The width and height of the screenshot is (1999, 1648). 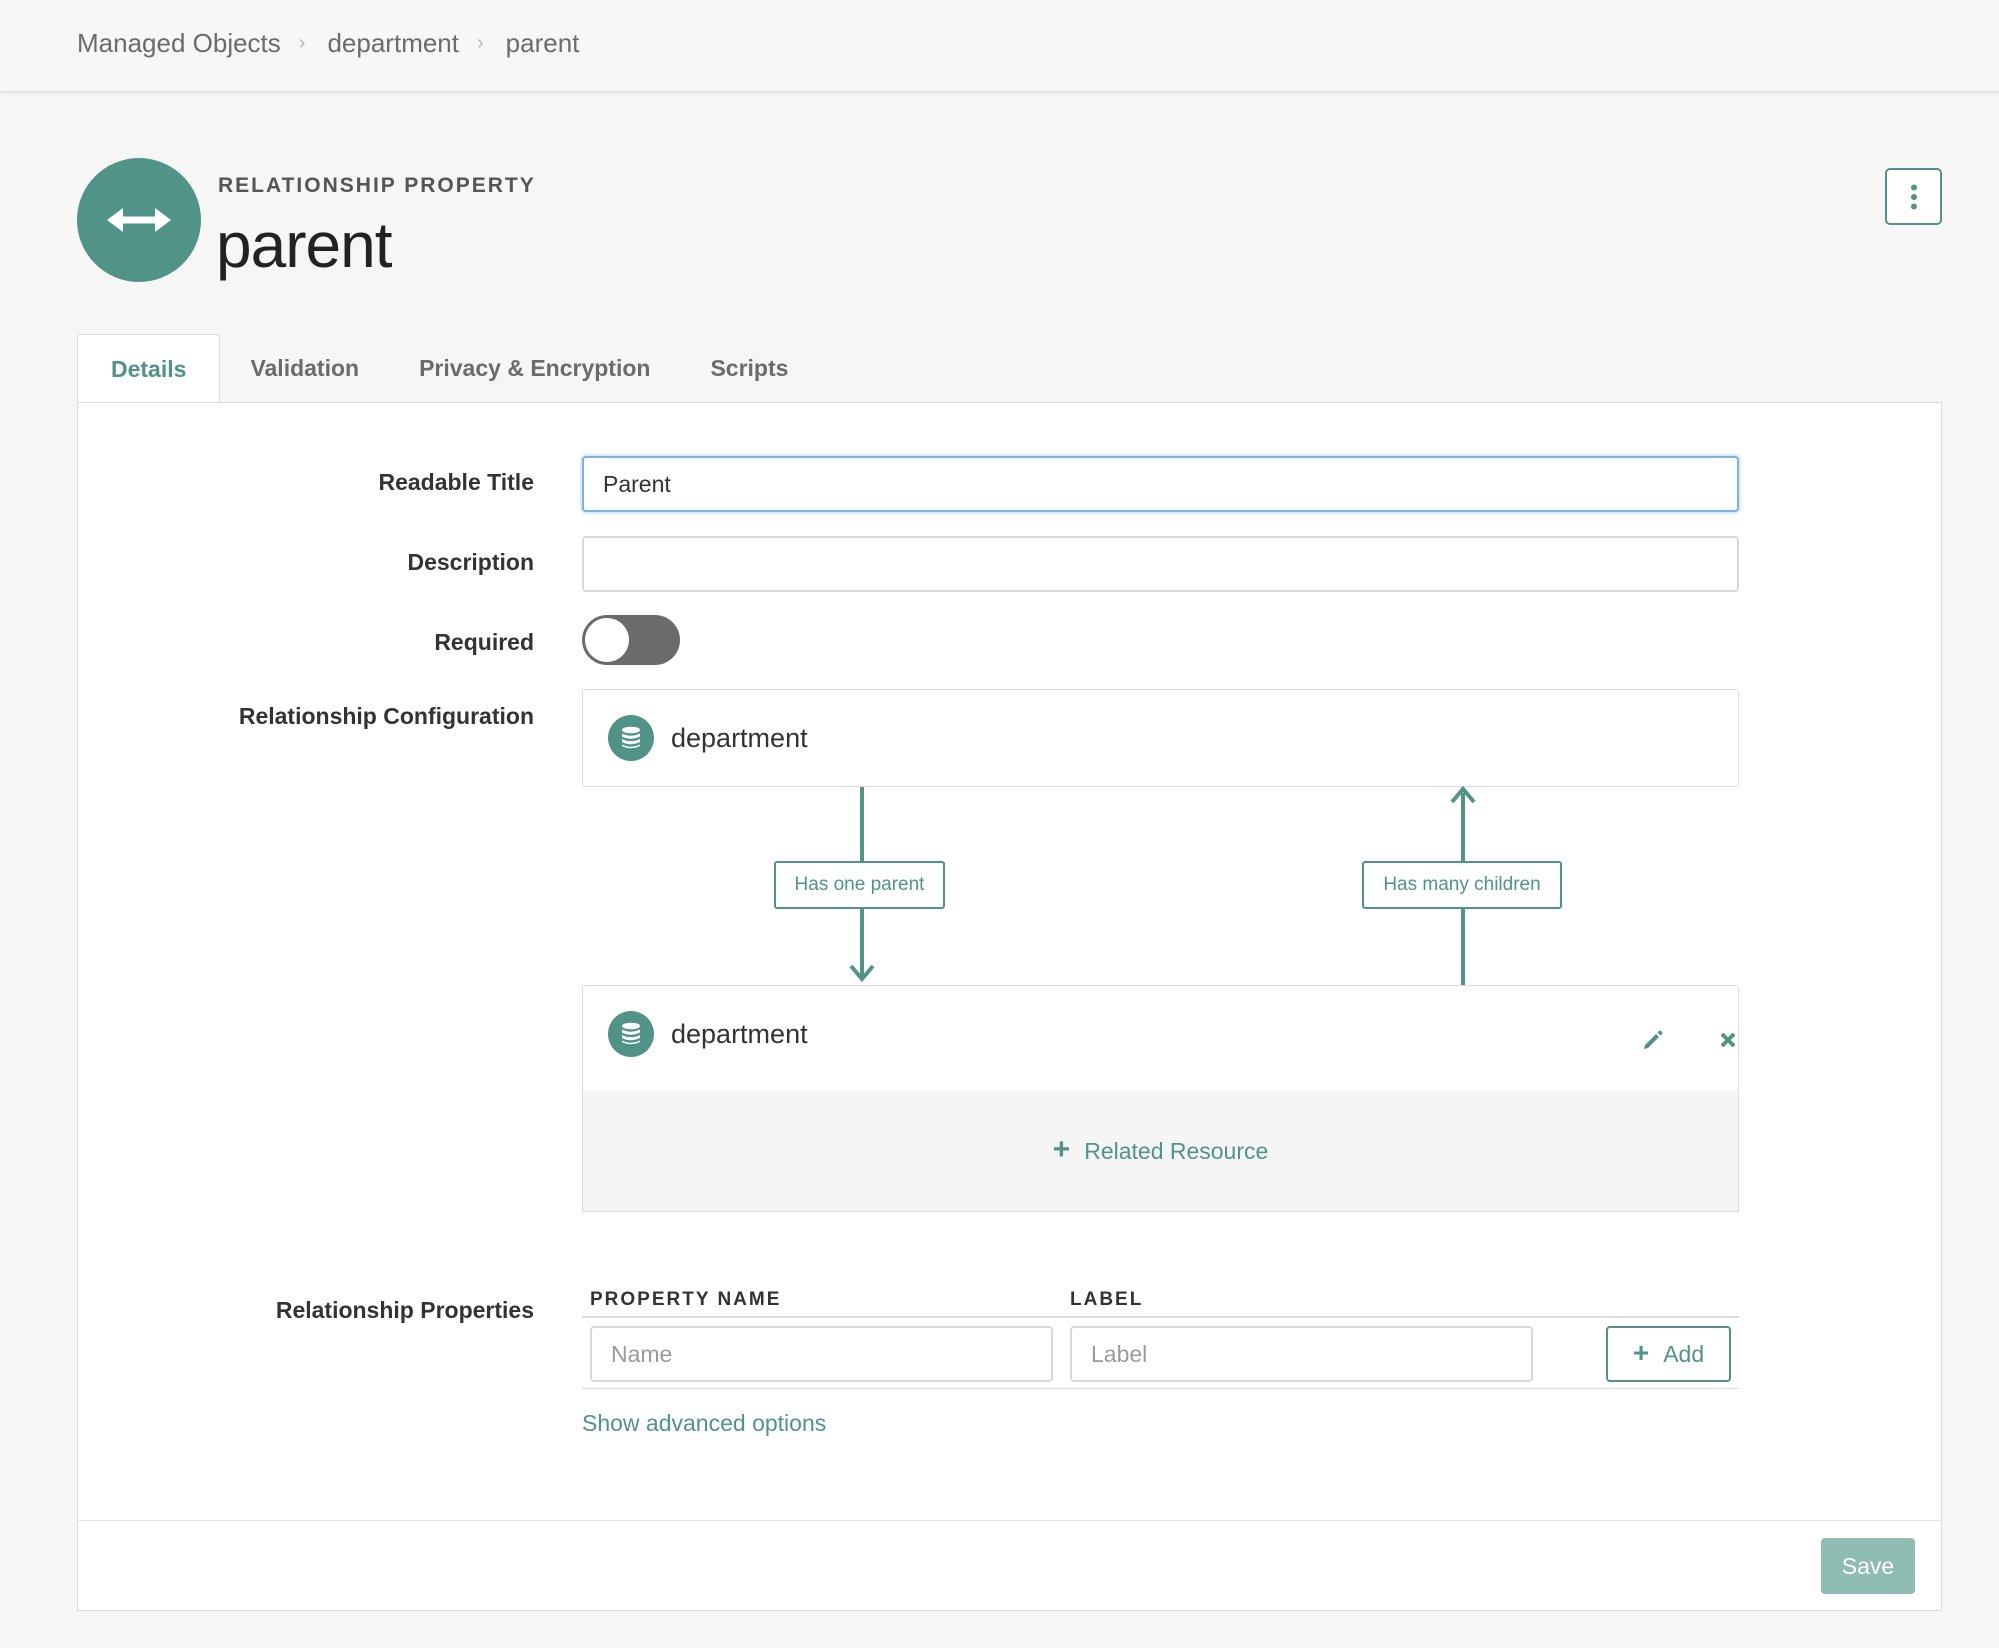 What do you see at coordinates (1107, 1299) in the screenshot?
I see `column-header-label: LABEL` at bounding box center [1107, 1299].